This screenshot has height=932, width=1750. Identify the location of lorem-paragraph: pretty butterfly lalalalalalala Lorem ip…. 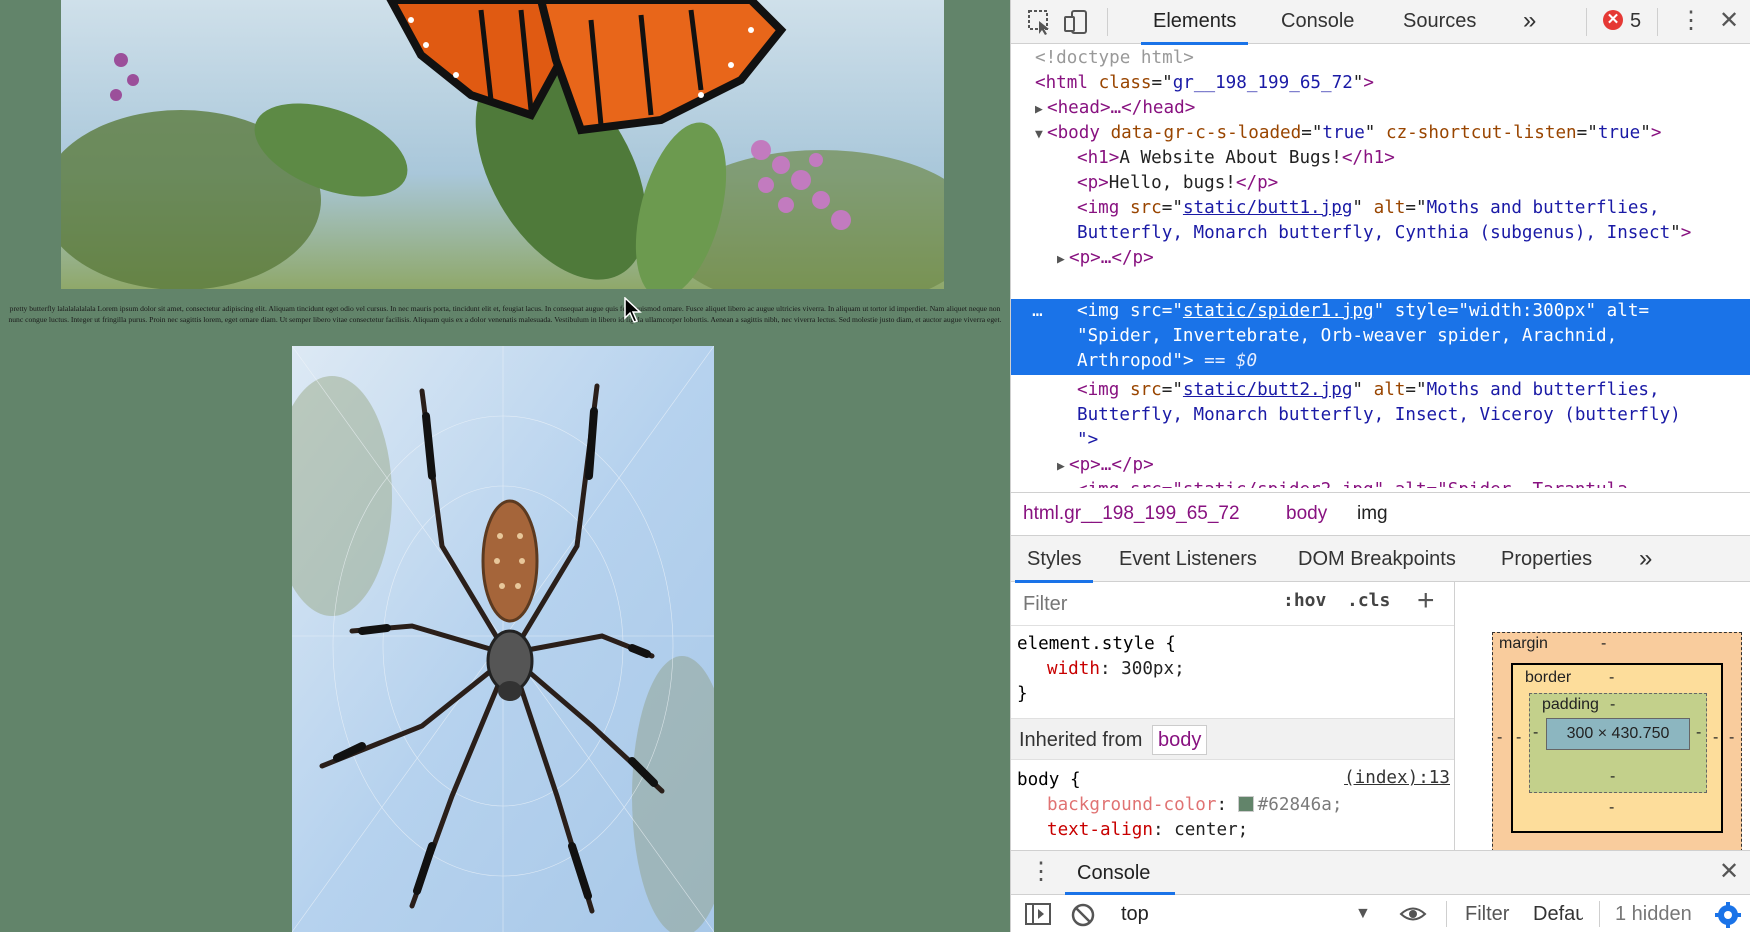
(505, 314).